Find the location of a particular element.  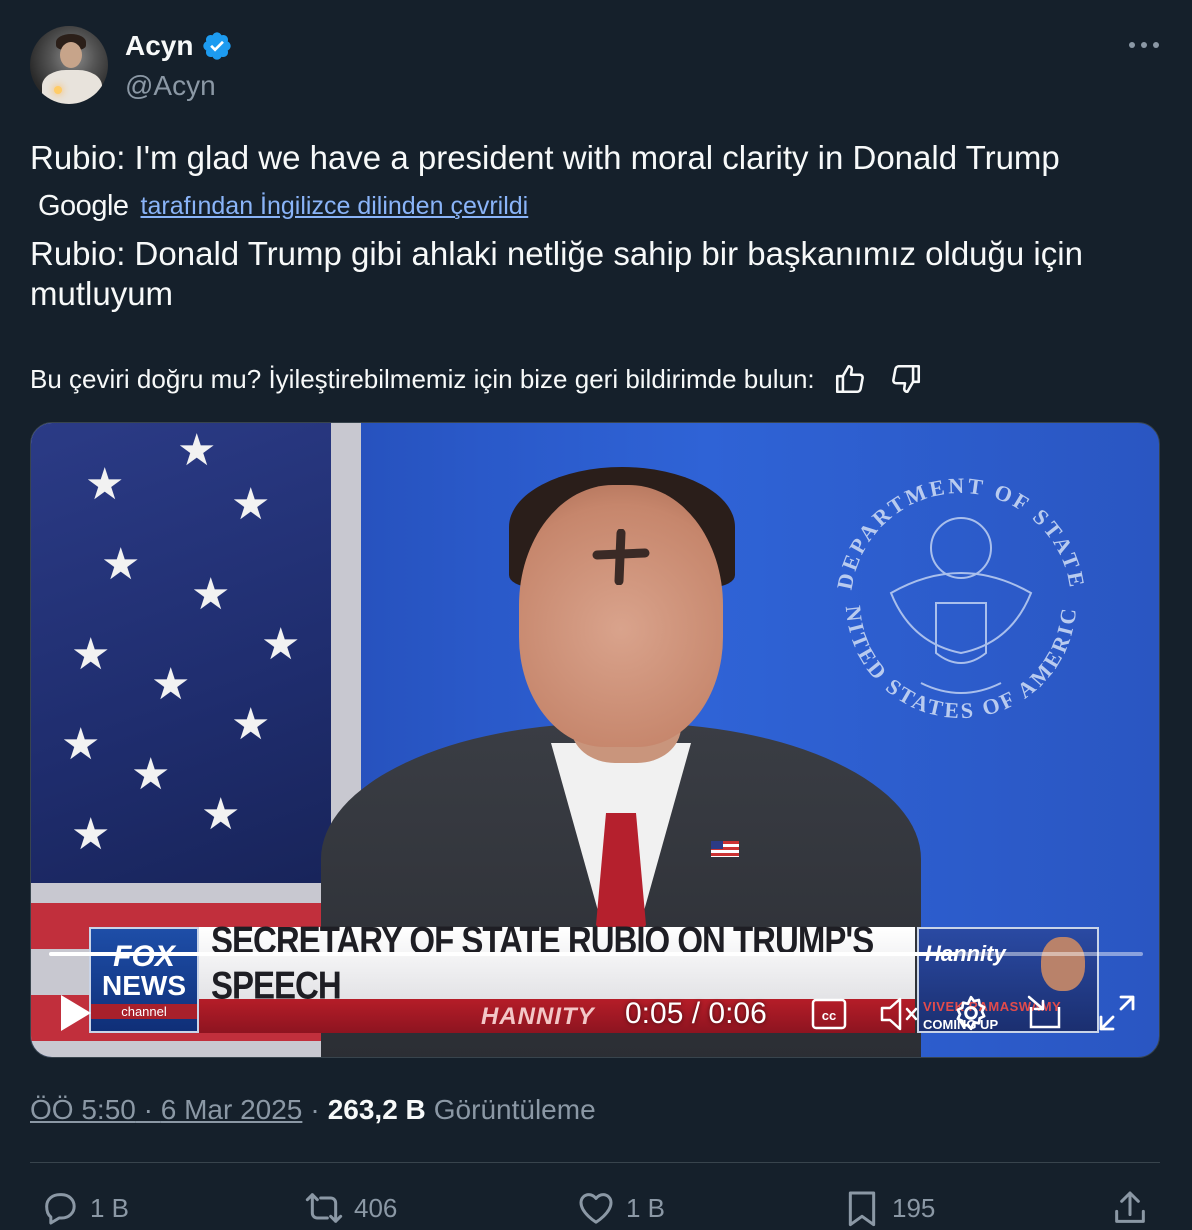

retweet-count: 406 is located at coordinates (376, 1207).